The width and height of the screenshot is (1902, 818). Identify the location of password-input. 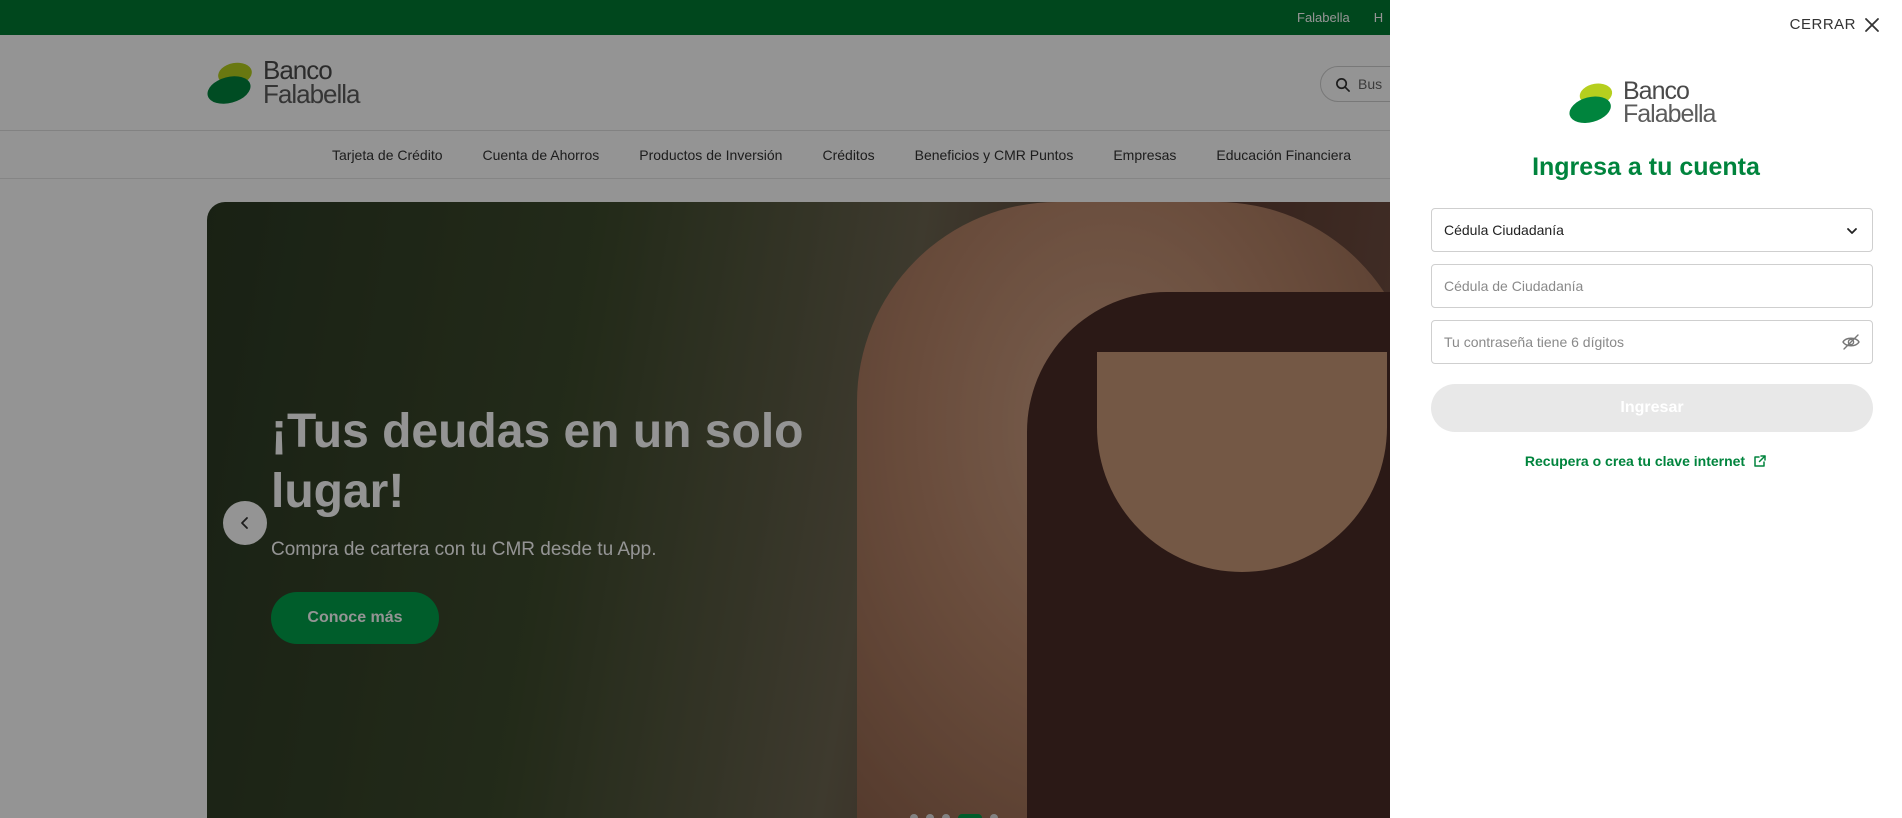
(1652, 342).